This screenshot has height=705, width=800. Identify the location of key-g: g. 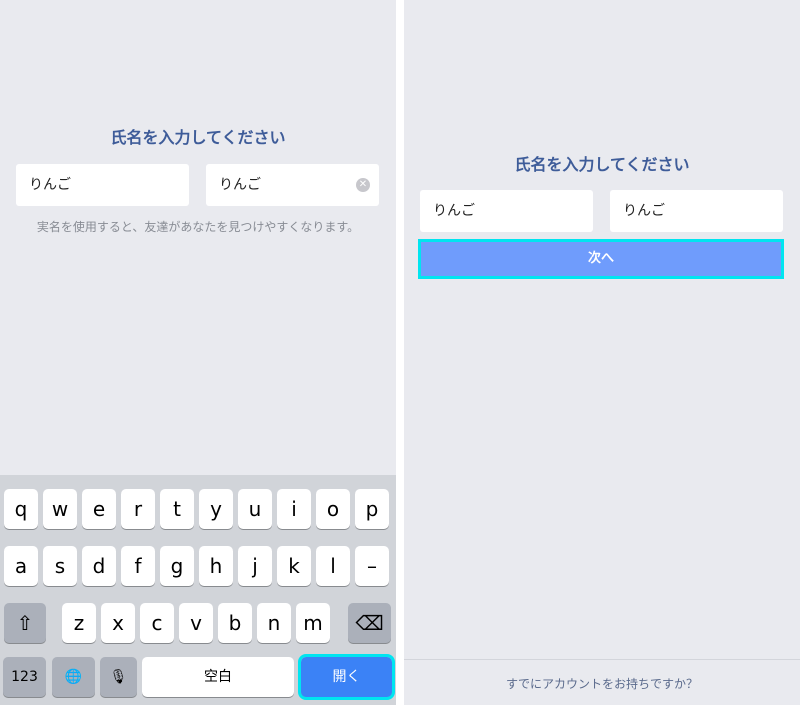
(177, 566).